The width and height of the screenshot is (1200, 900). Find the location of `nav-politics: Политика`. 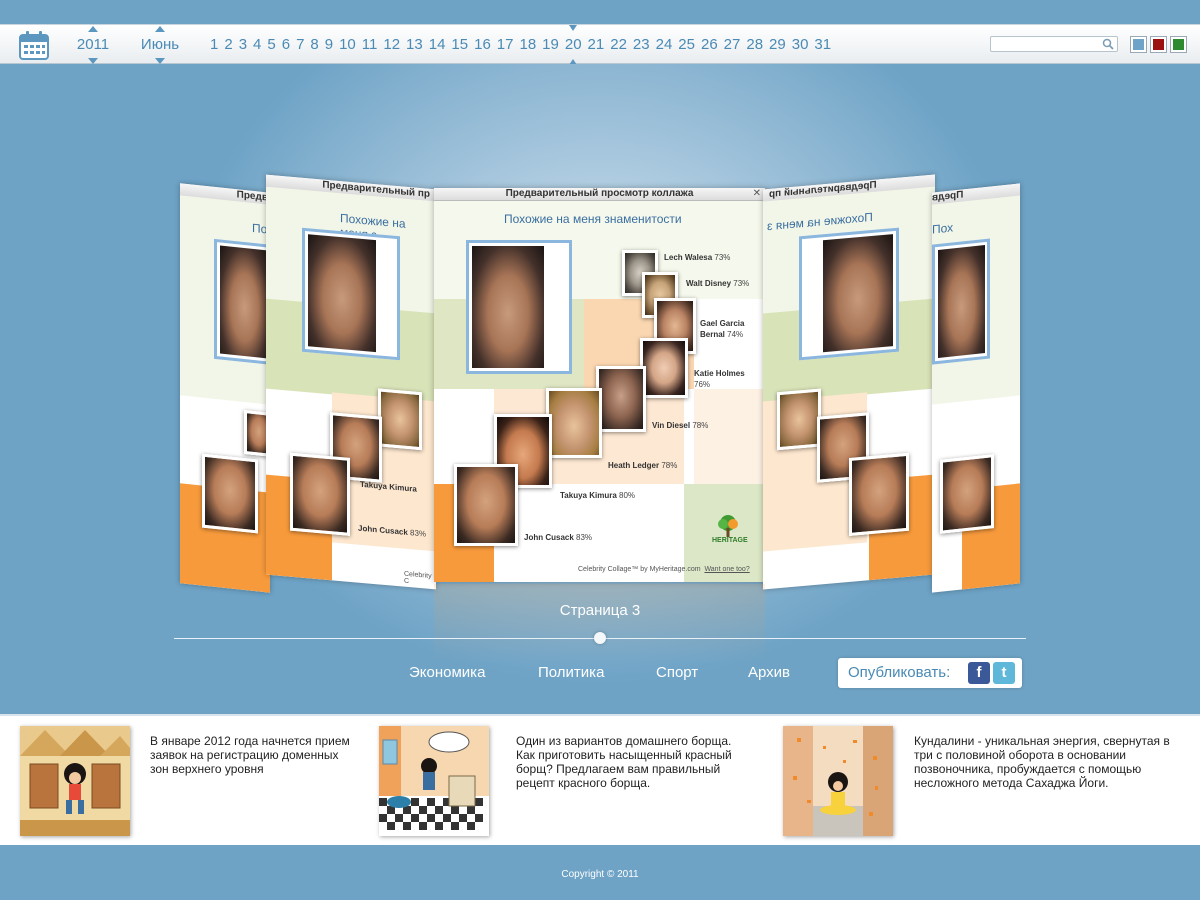

nav-politics: Политика is located at coordinates (571, 672).